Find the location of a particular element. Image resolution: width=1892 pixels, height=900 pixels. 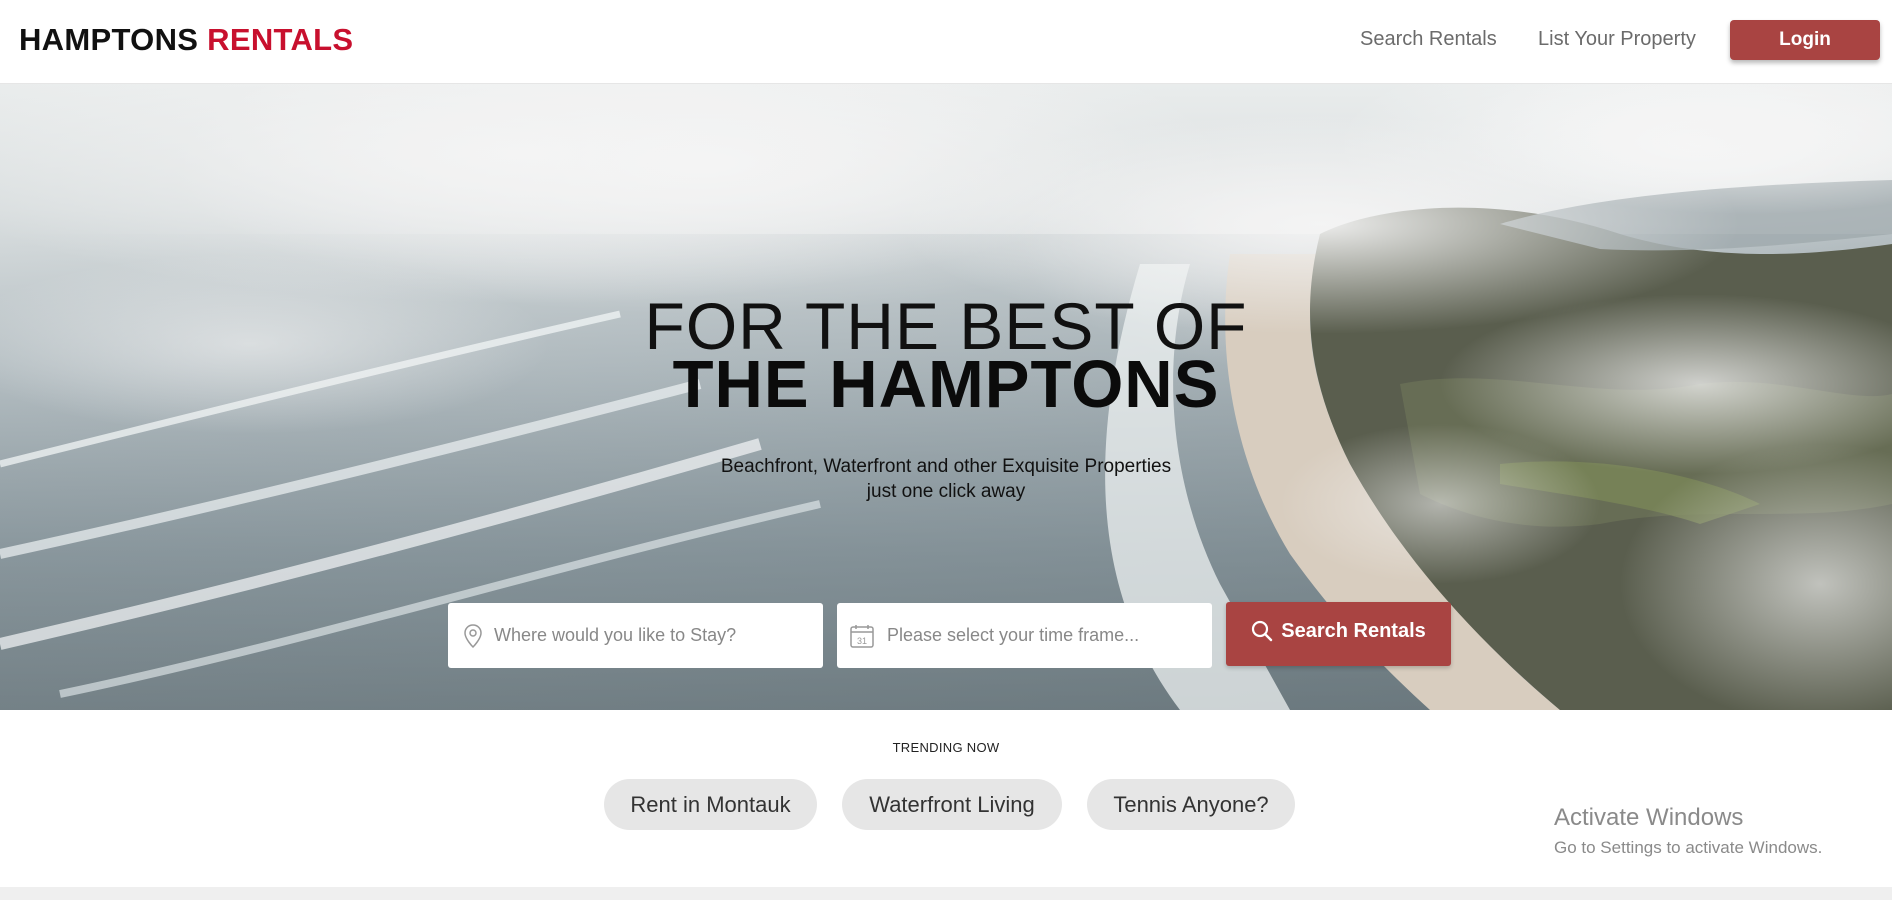

login-button: Login is located at coordinates (1805, 40).